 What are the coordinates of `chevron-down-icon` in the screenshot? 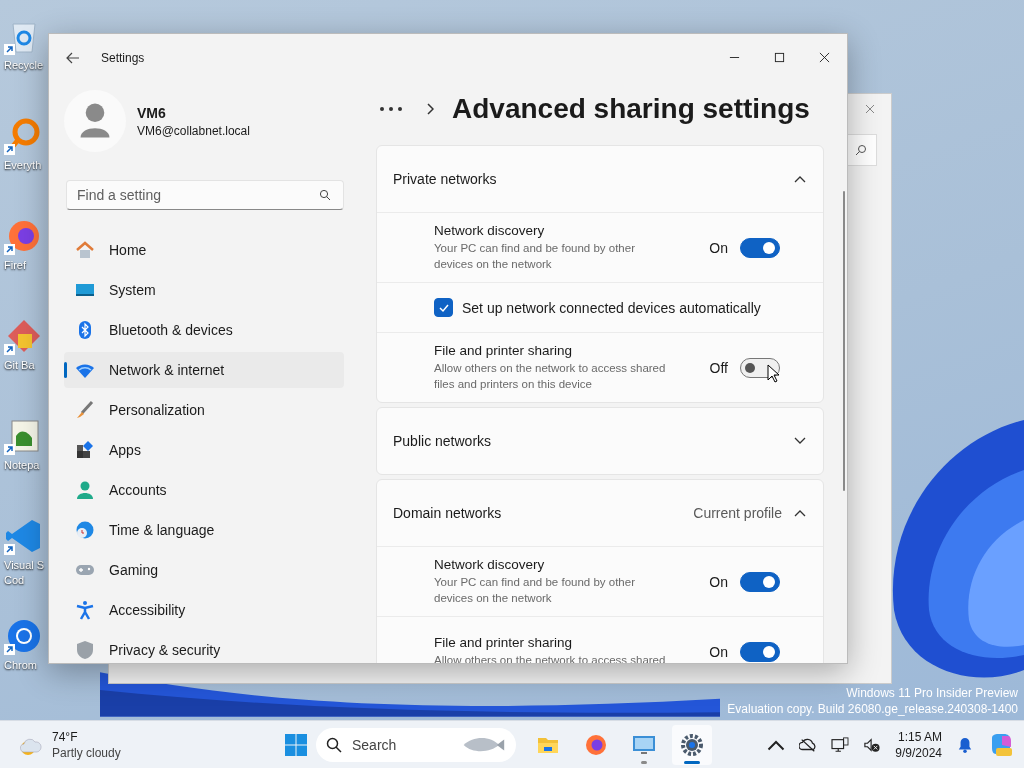 It's located at (800, 441).